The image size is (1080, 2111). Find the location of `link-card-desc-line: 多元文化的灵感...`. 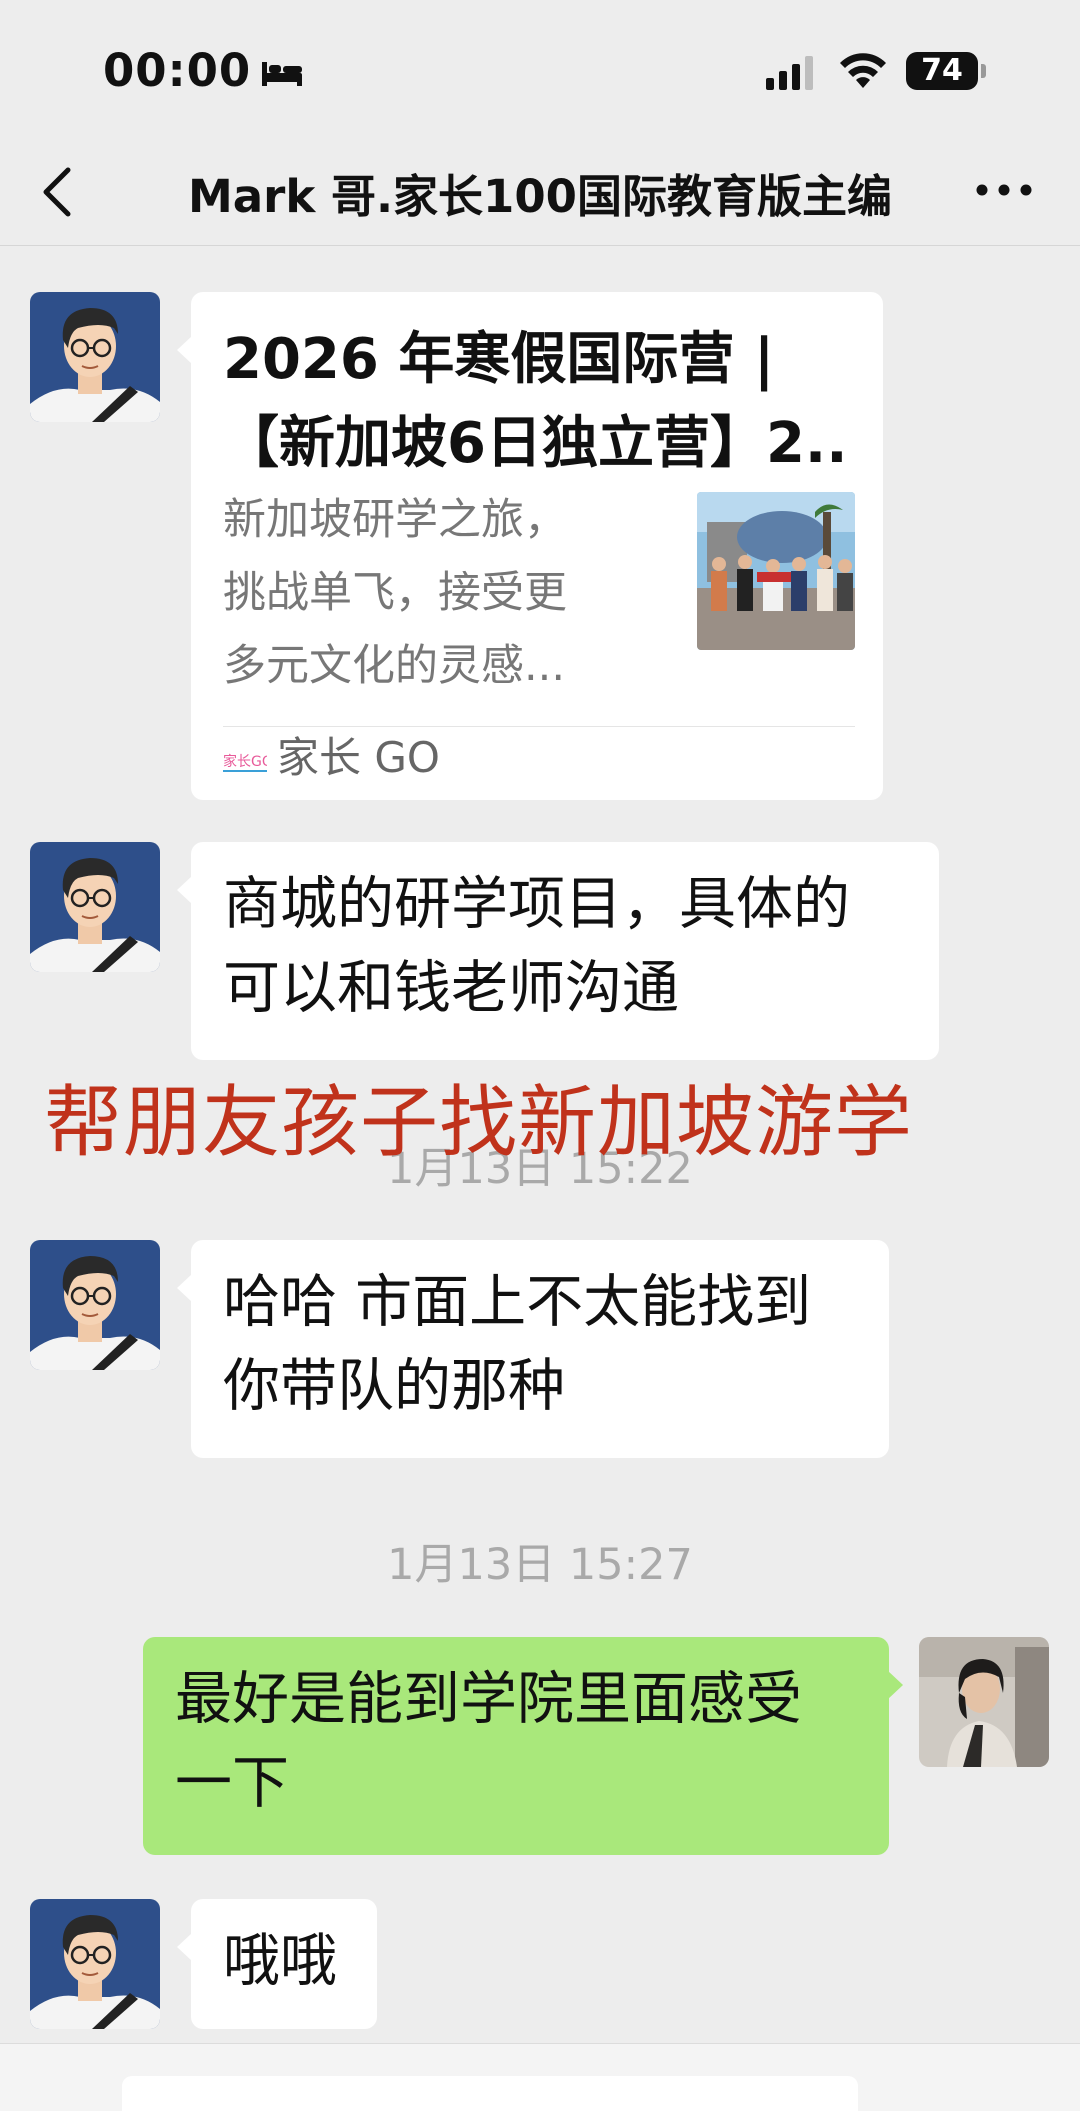

link-card-desc-line: 多元文化的灵感... is located at coordinates (394, 666).